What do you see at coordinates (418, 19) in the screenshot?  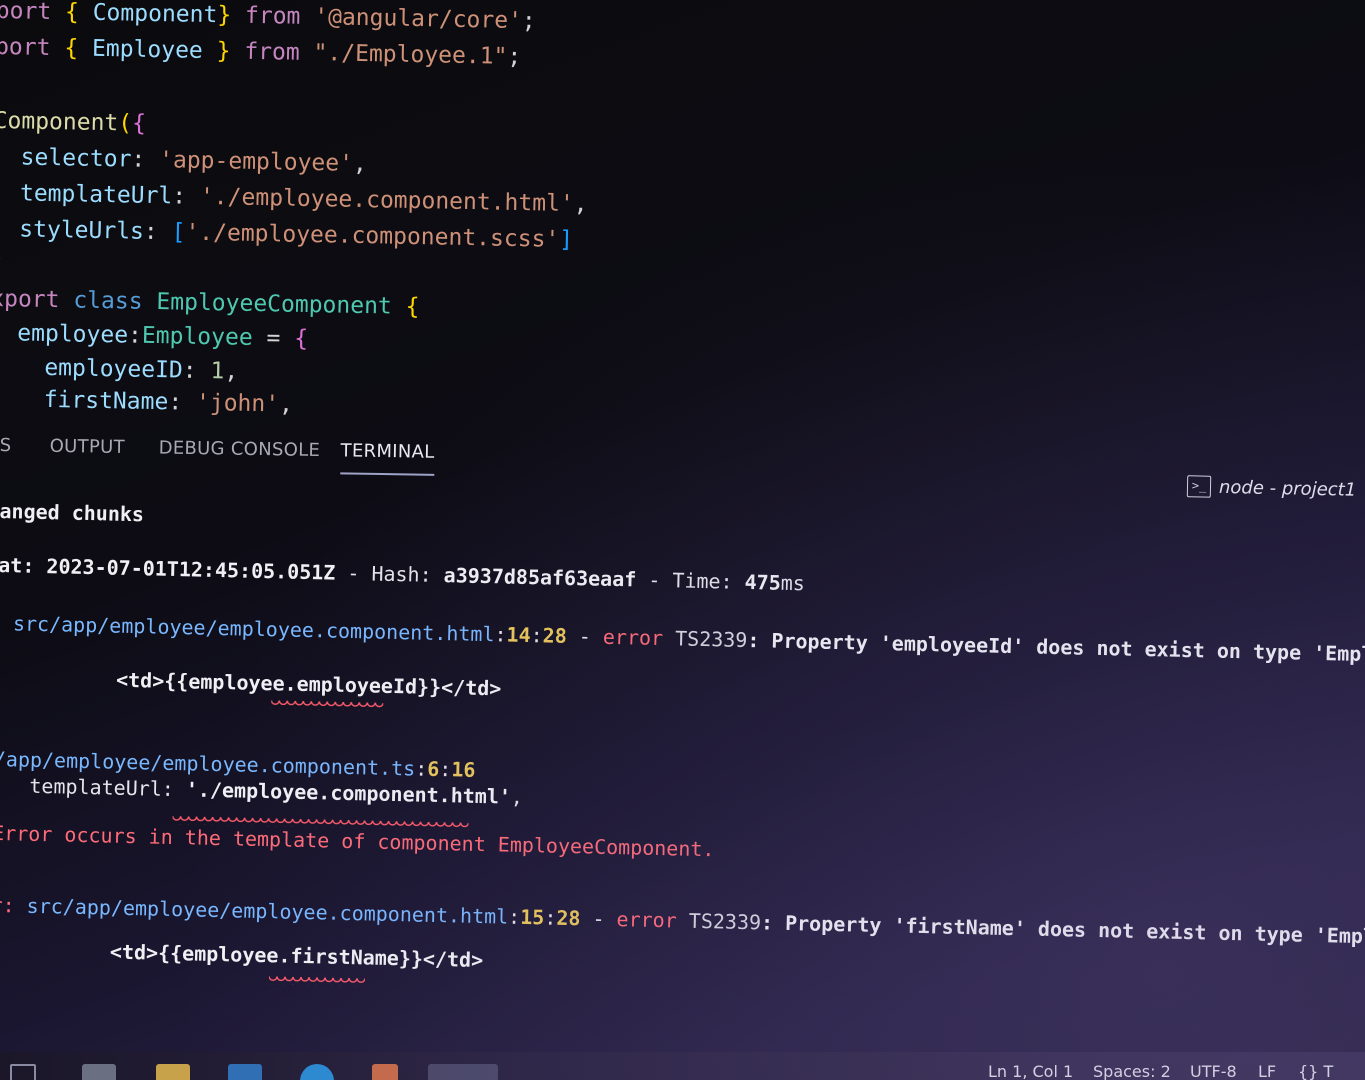 I see `code-token: '@angular/core'` at bounding box center [418, 19].